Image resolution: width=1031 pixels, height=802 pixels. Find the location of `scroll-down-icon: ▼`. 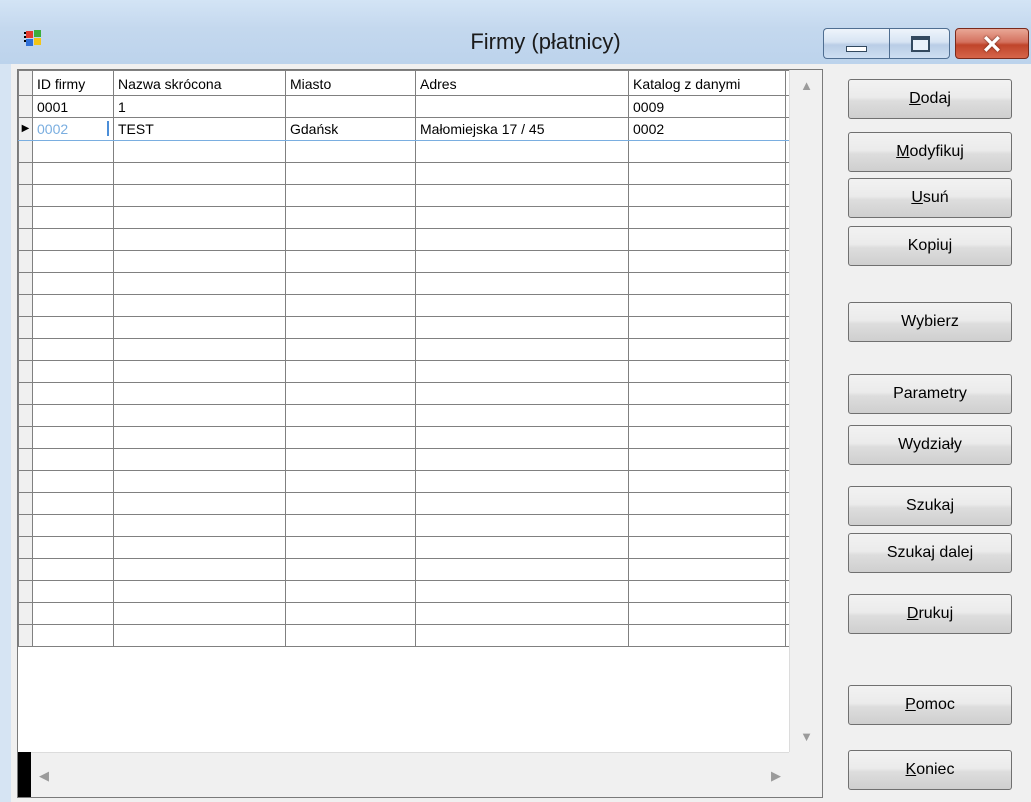

scroll-down-icon: ▼ is located at coordinates (806, 736).